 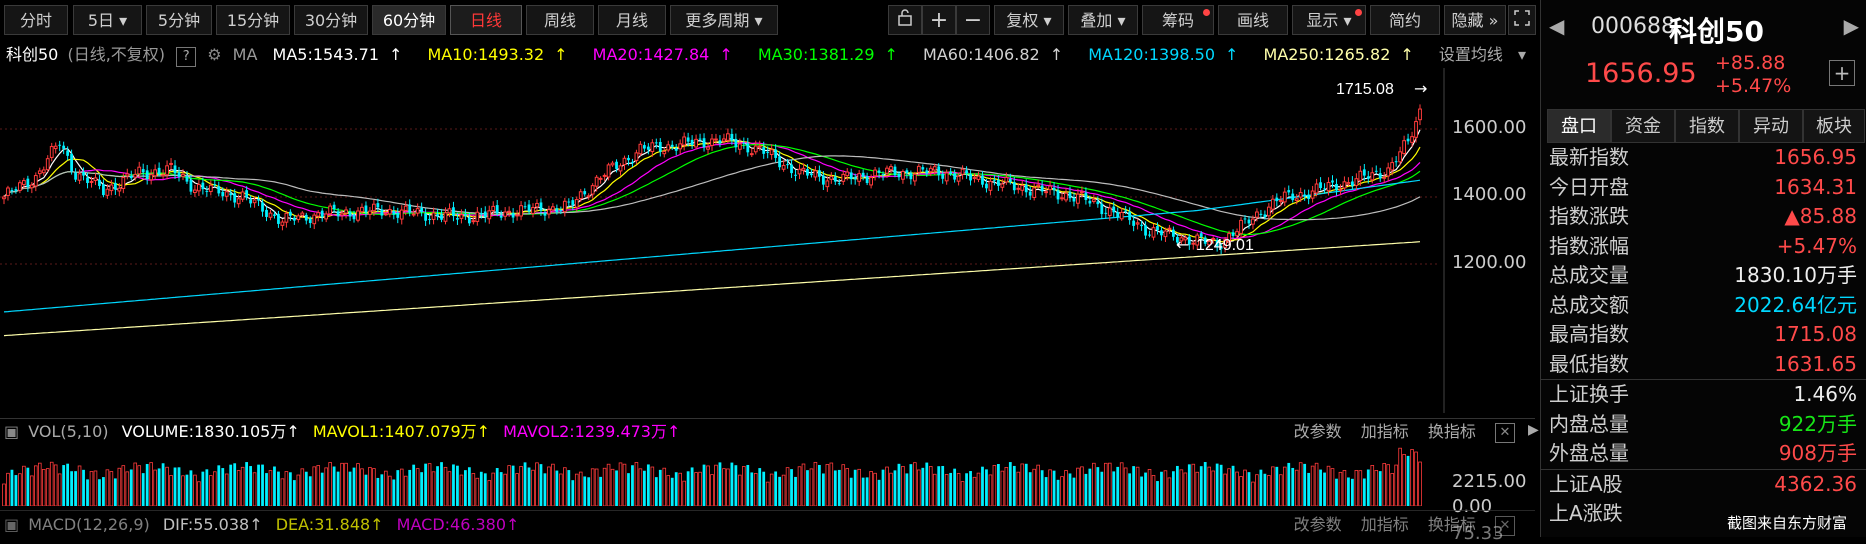 What do you see at coordinates (1842, 73) in the screenshot?
I see `add-watchlist-icon: +` at bounding box center [1842, 73].